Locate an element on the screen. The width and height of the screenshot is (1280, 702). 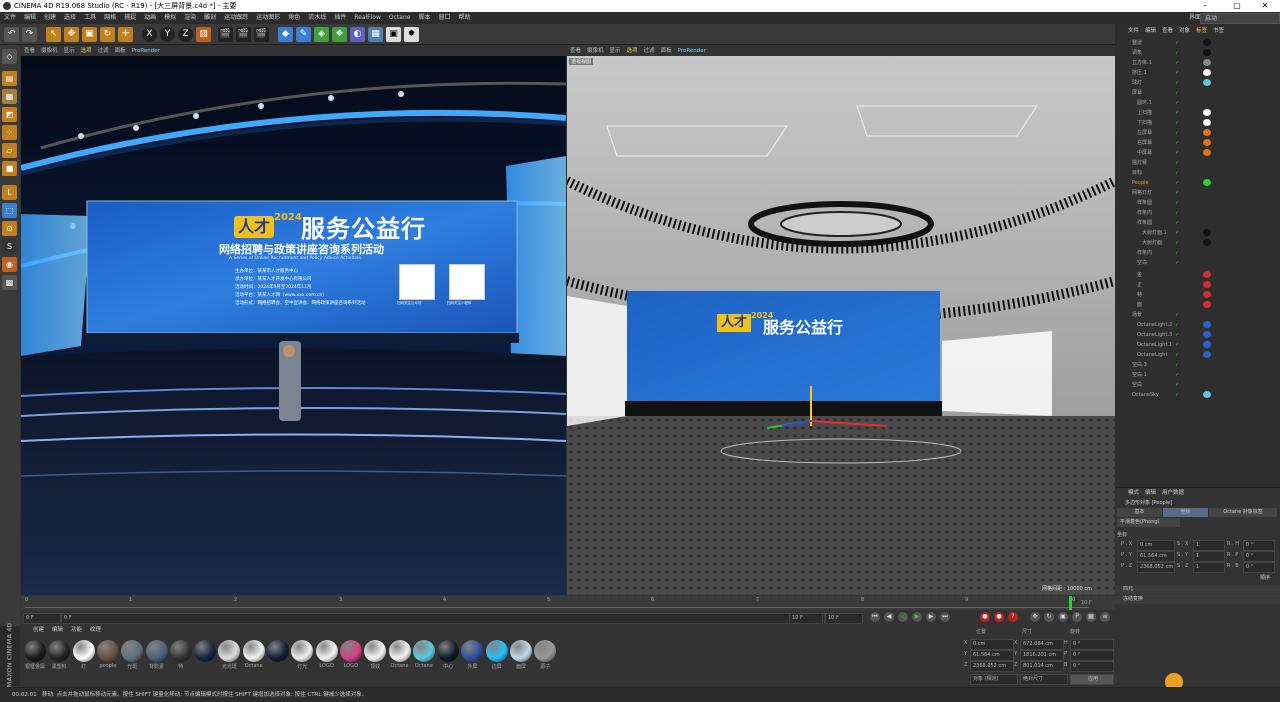
left-menu-filter: 过滤 is located at coordinates (103, 51).